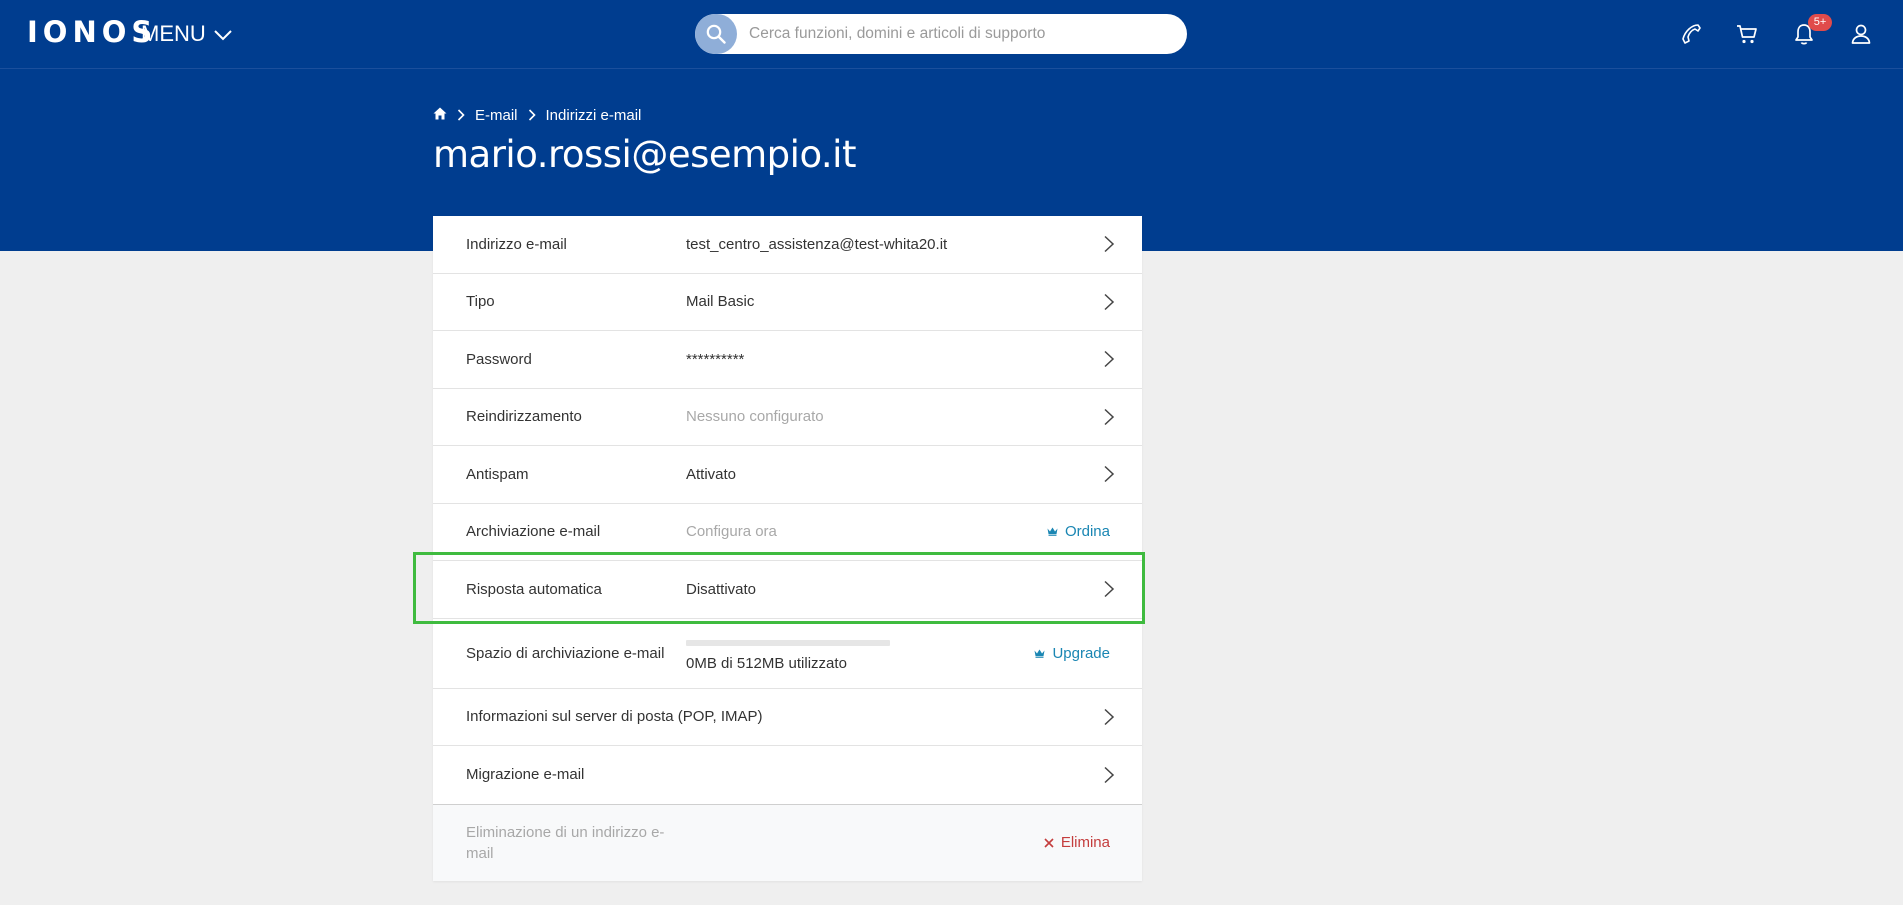  Describe the element at coordinates (1820, 22) in the screenshot. I see `notification-badge: 5+` at that location.